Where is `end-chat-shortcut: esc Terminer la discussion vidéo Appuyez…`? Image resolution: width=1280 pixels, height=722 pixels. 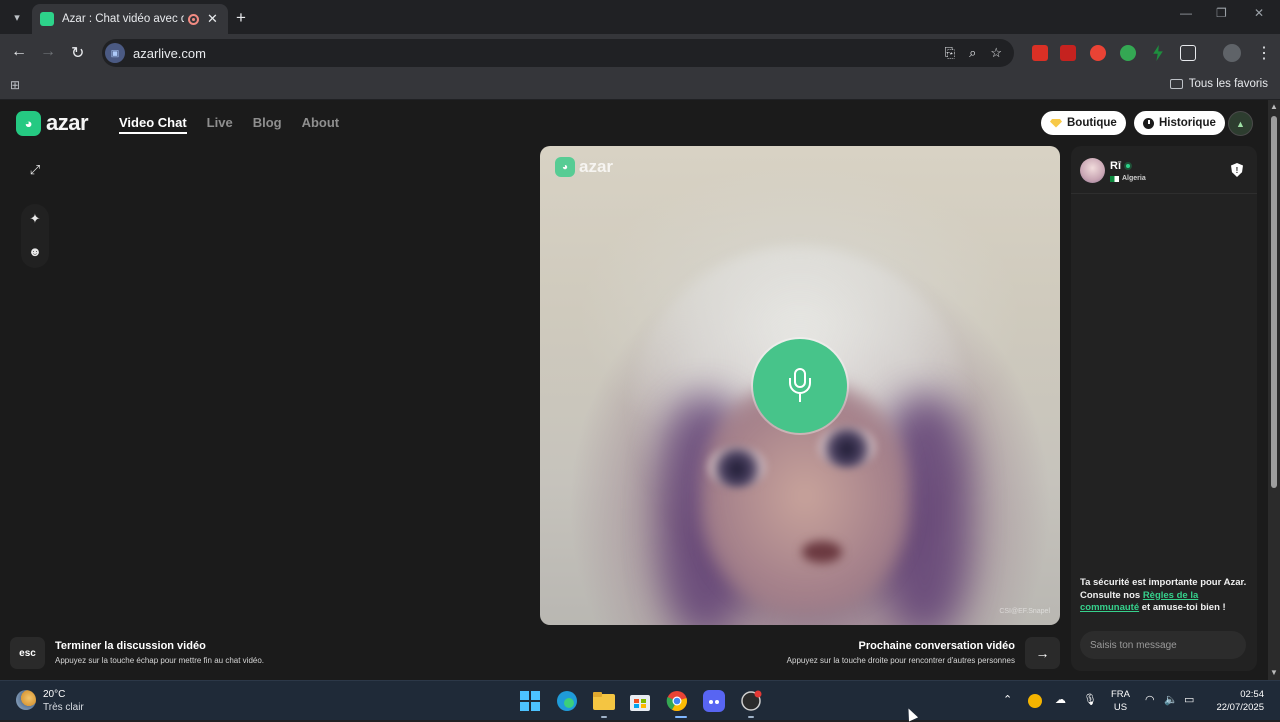 end-chat-shortcut: esc Terminer la discussion vidéo Appuyez… is located at coordinates (160, 653).